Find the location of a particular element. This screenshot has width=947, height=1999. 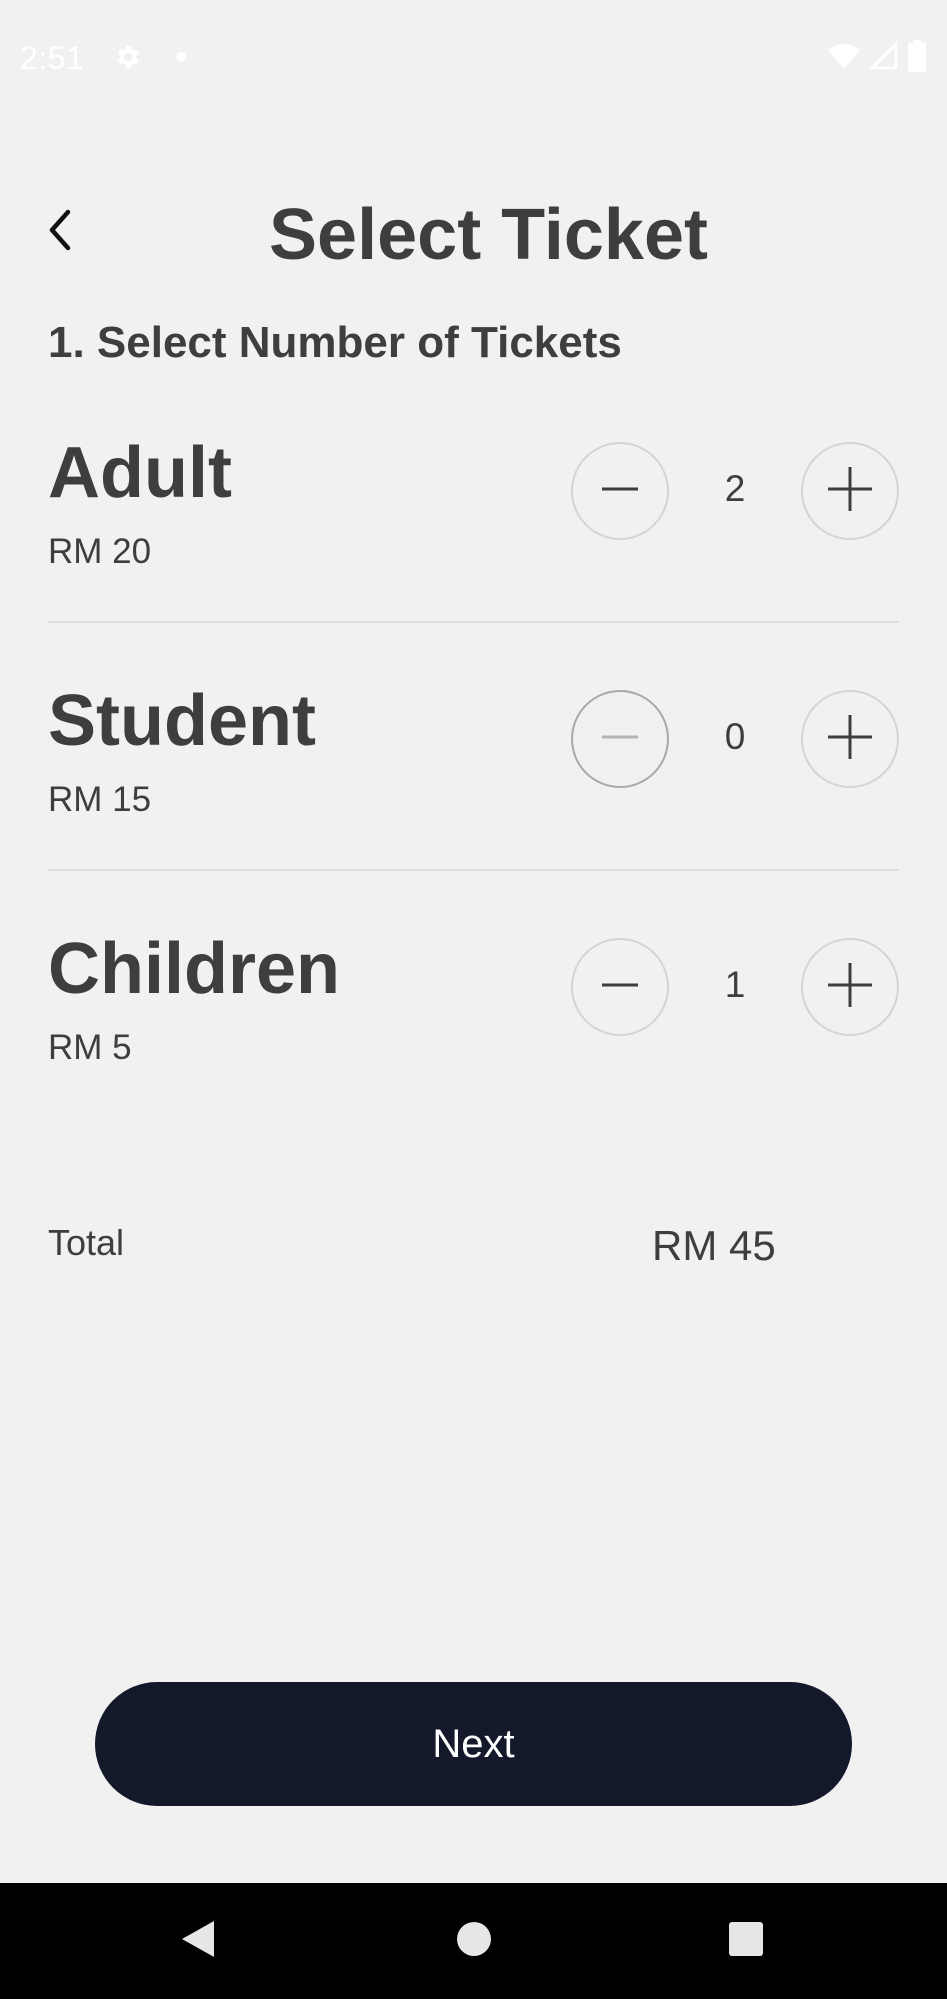

status-icons is located at coordinates (877, 58).